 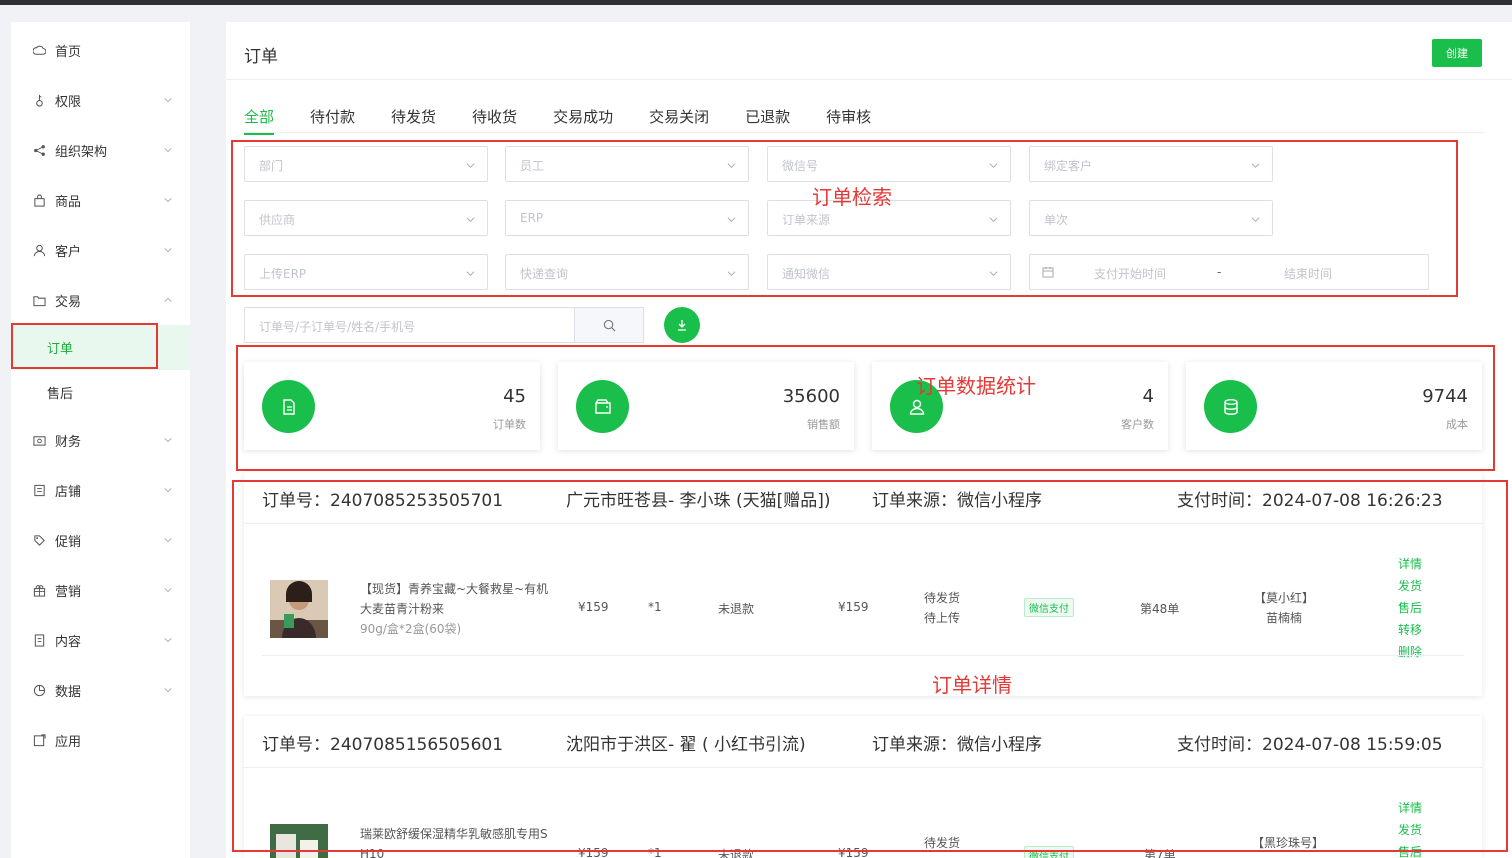 What do you see at coordinates (583, 118) in the screenshot?
I see `tab-success: 交易成功` at bounding box center [583, 118].